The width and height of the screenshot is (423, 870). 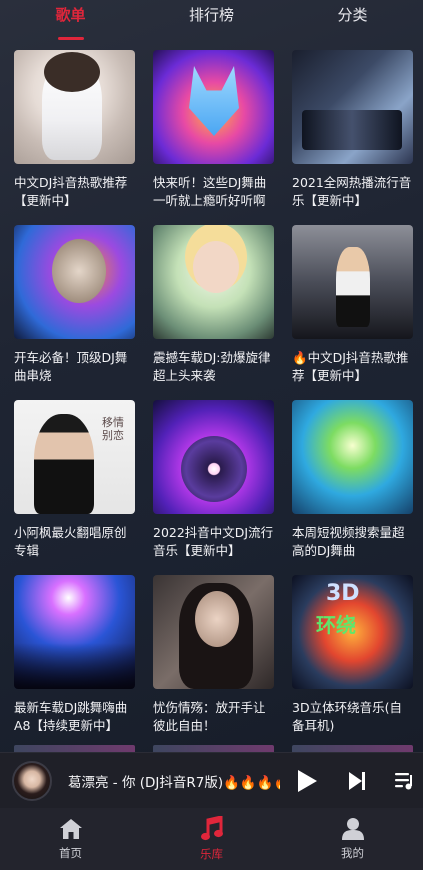 I want to click on playlist-title: 快来听！这些DJ舞曲一听就上瘾听好听啊, so click(x=210, y=191).